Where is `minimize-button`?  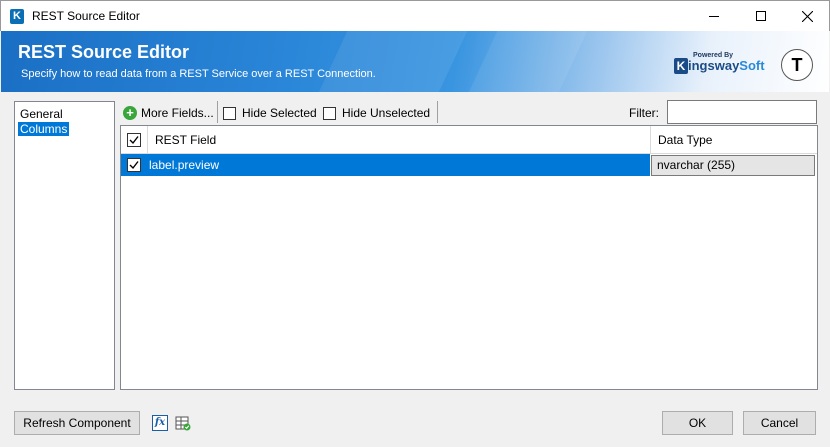 minimize-button is located at coordinates (714, 16).